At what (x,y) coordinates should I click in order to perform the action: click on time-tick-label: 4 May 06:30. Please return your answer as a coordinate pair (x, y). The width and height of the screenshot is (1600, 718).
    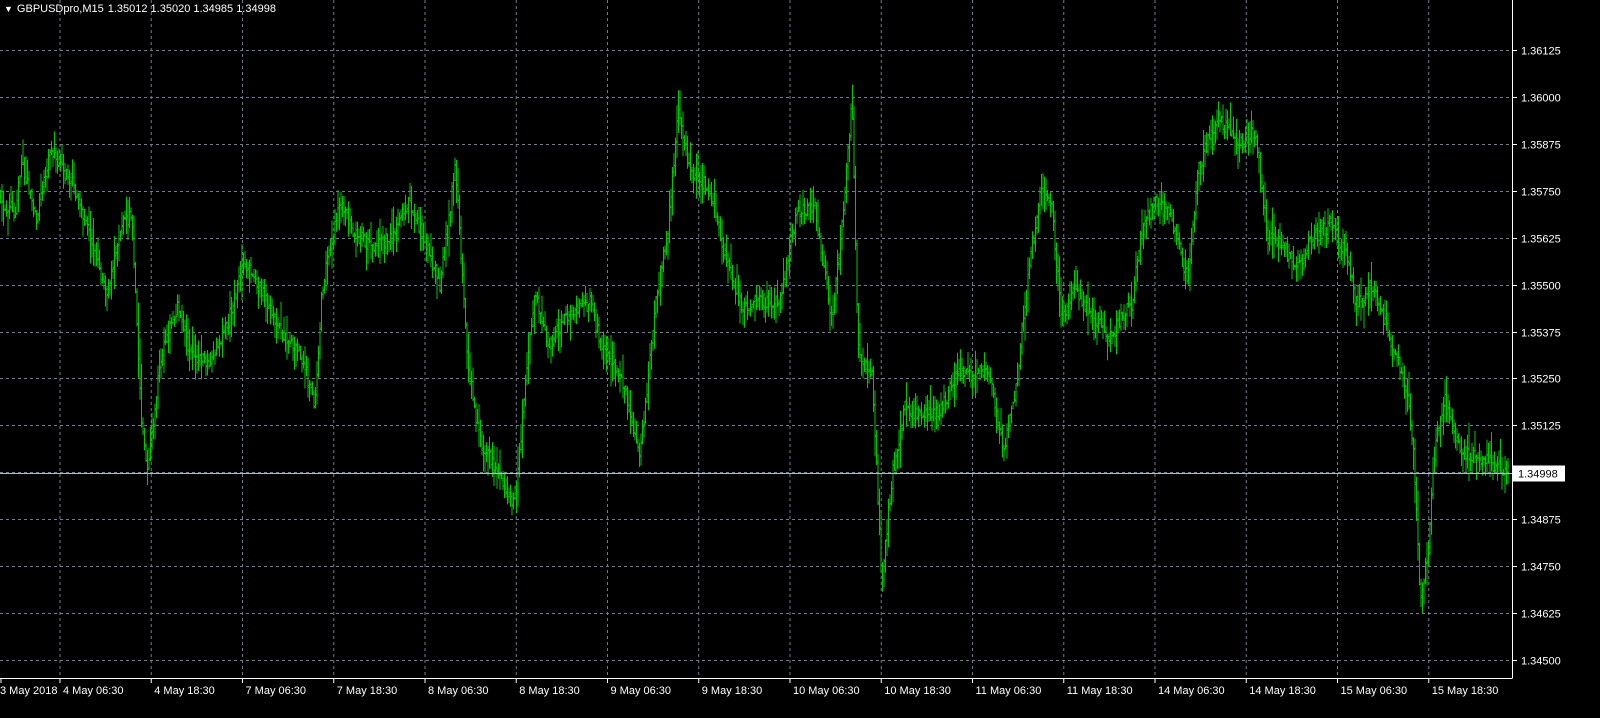
    Looking at the image, I should click on (93, 691).